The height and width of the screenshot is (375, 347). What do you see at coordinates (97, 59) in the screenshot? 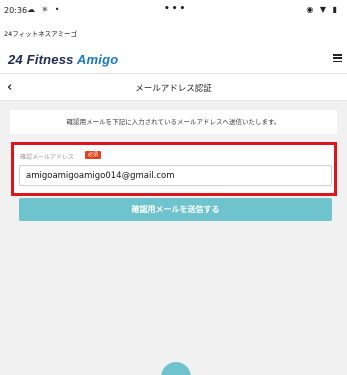
I see `logo-text-accent: Amigo` at bounding box center [97, 59].